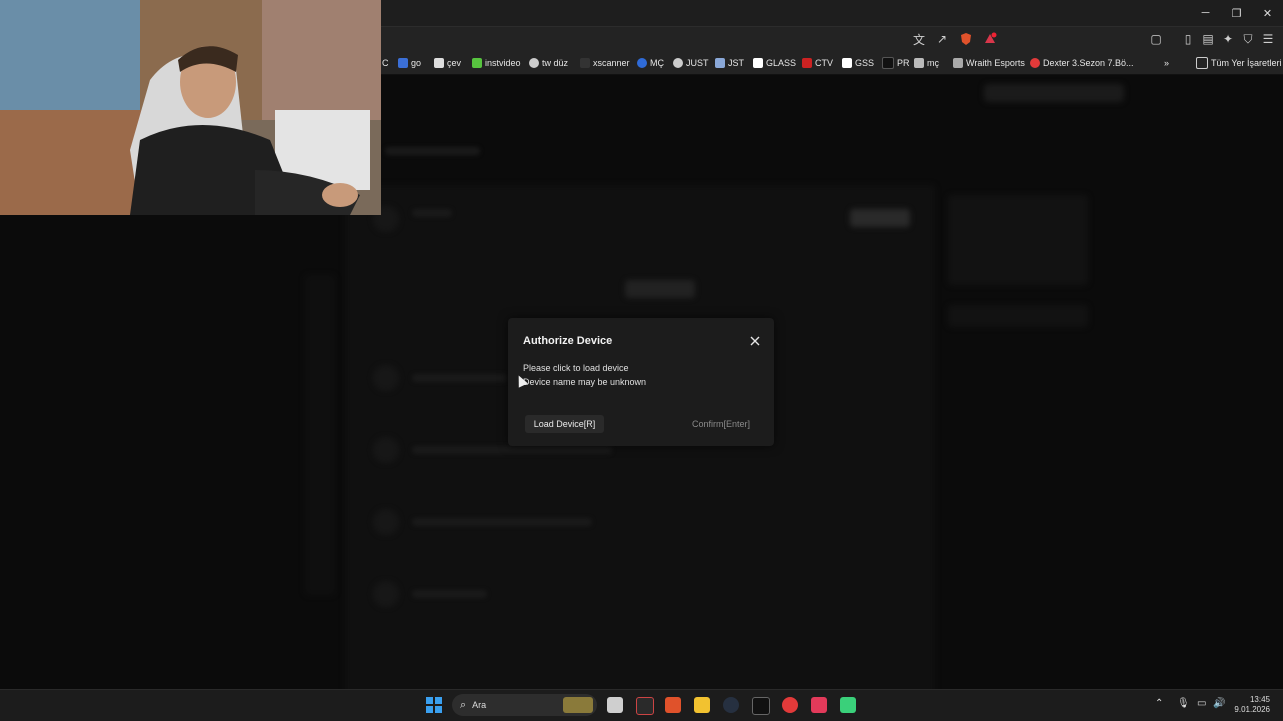 The width and height of the screenshot is (1283, 721). What do you see at coordinates (615, 705) in the screenshot?
I see `task-view-icon` at bounding box center [615, 705].